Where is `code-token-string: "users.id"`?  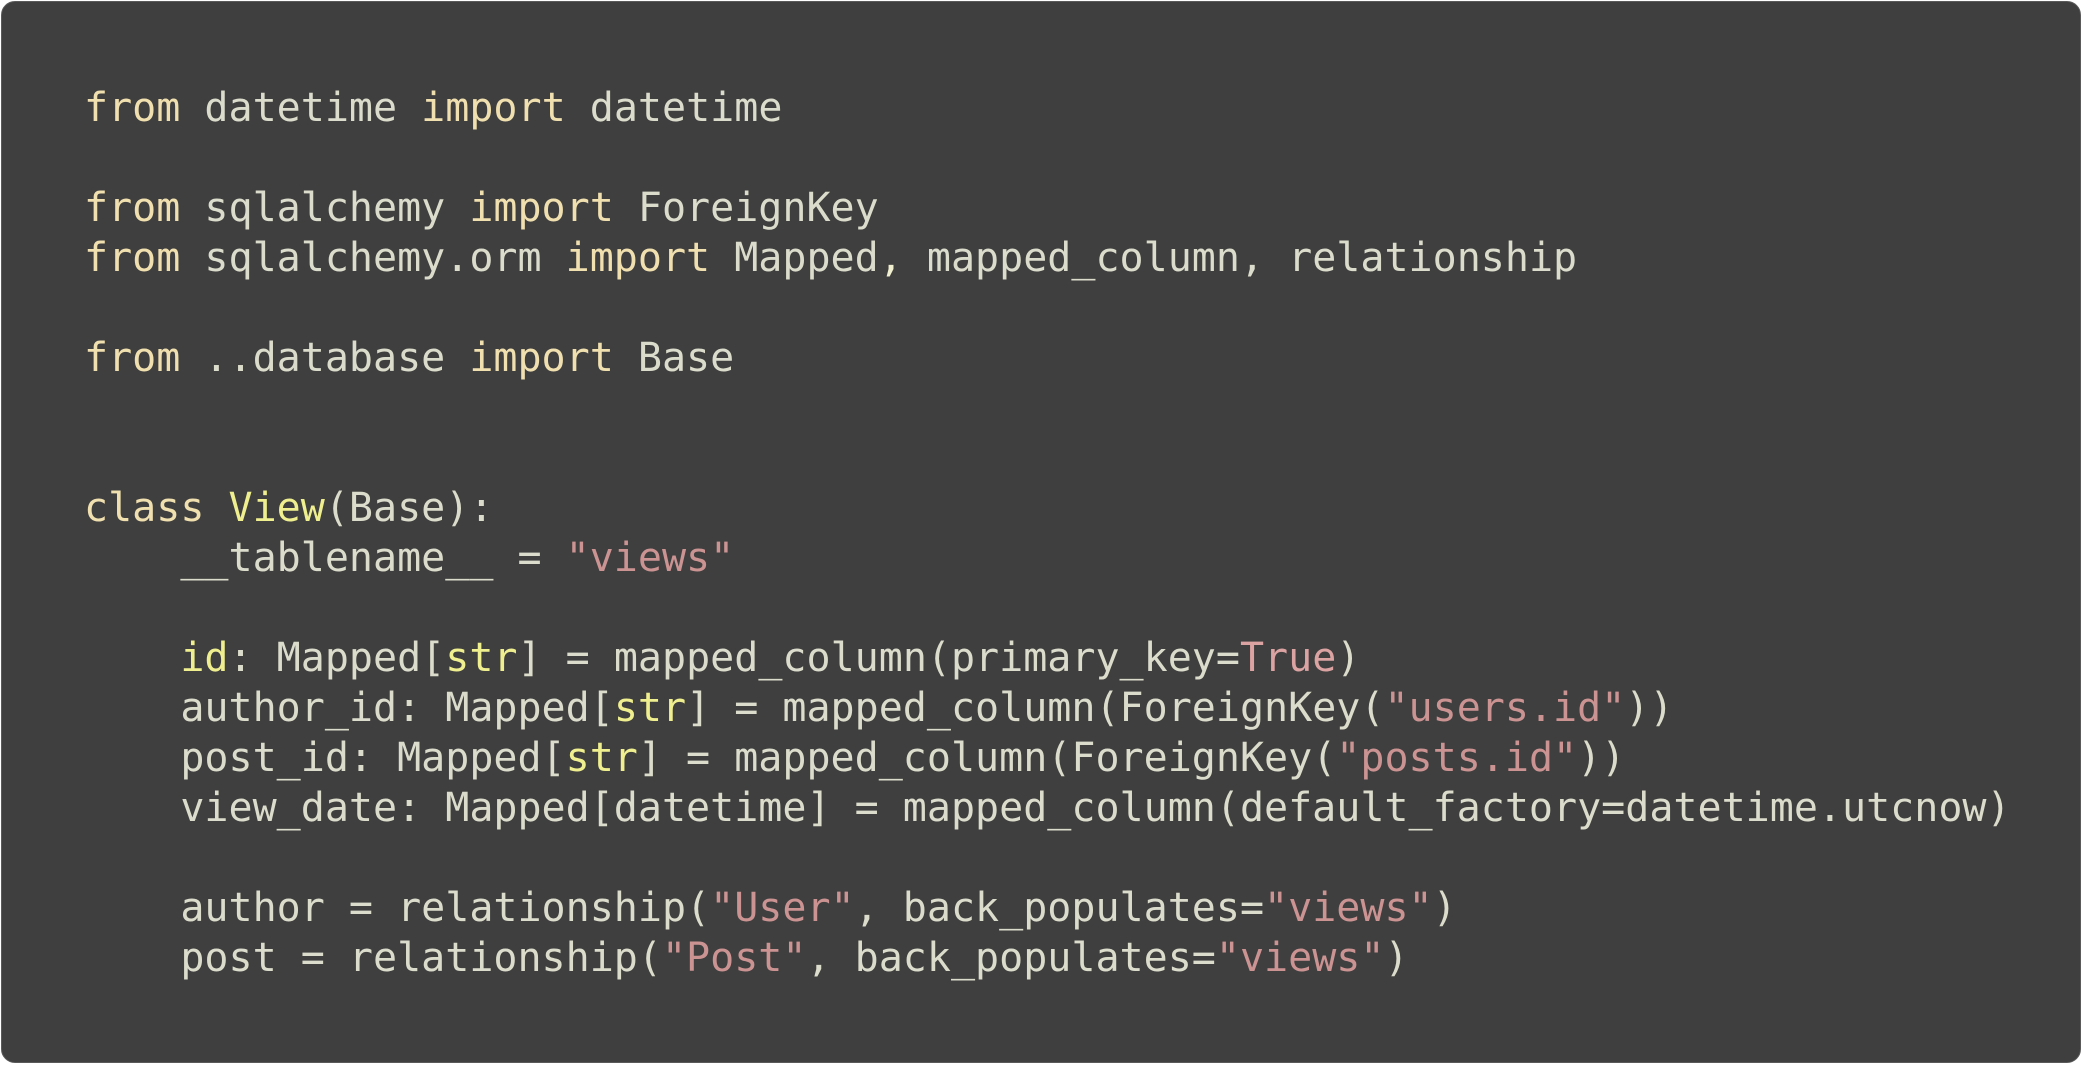
code-token-string: "users.id" is located at coordinates (1505, 708).